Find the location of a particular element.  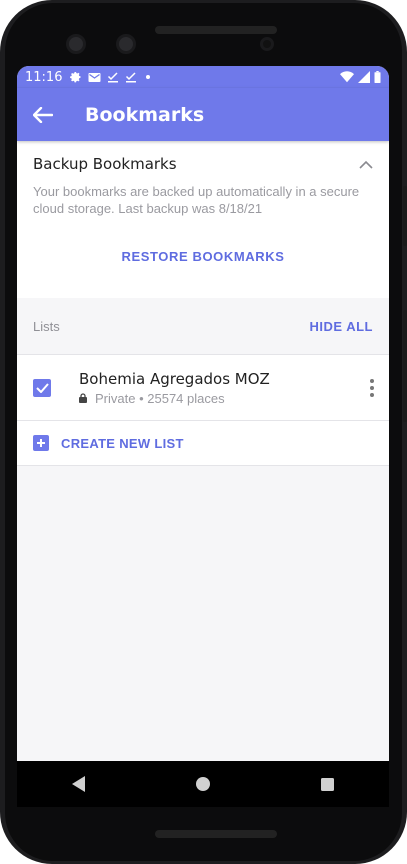

front-camera-left is located at coordinates (76, 44).